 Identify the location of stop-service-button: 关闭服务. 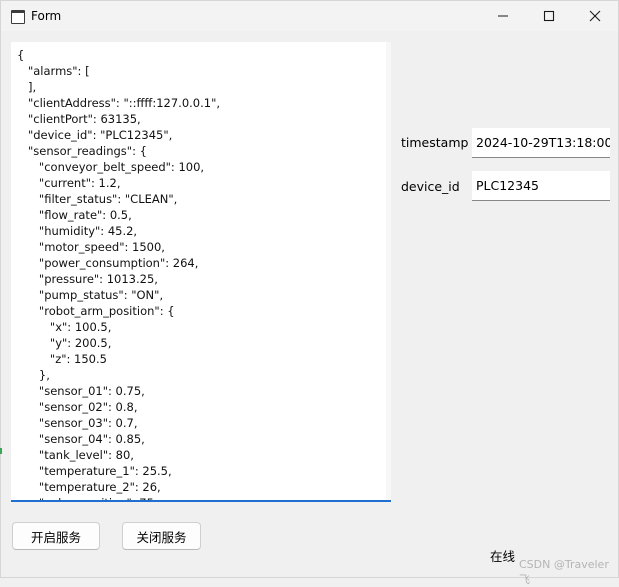
(161, 536).